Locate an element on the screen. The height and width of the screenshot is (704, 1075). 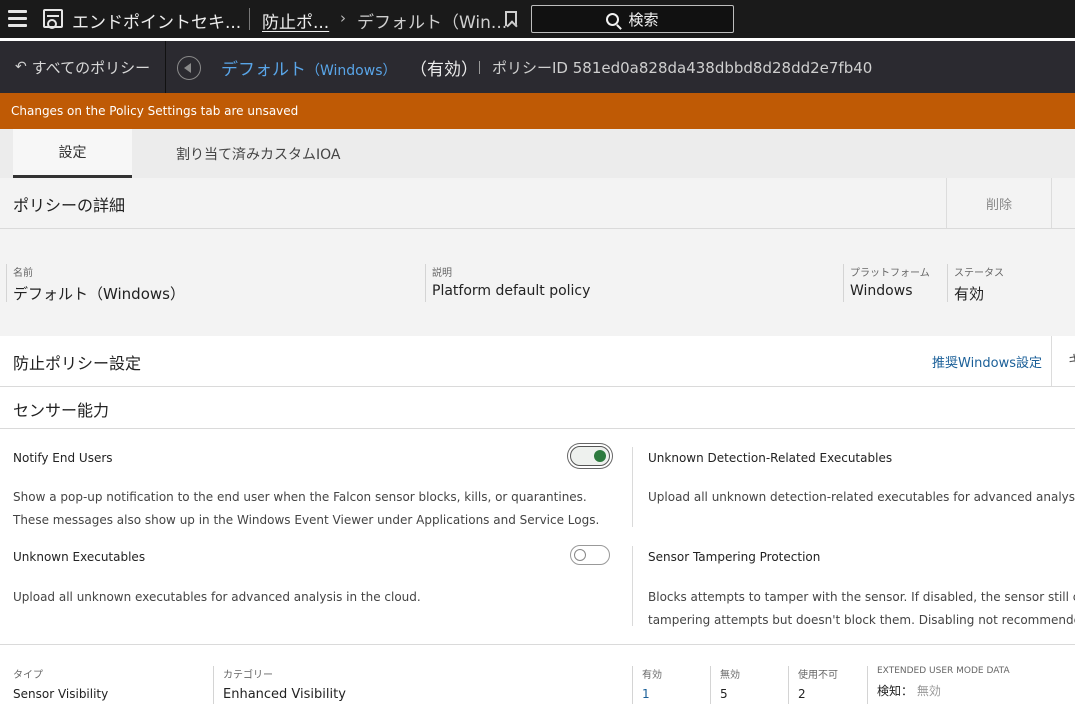
table-cell-extended-user-mode: EXTENDED USER MODE DATA 検知： 無効 is located at coordinates (938, 685).